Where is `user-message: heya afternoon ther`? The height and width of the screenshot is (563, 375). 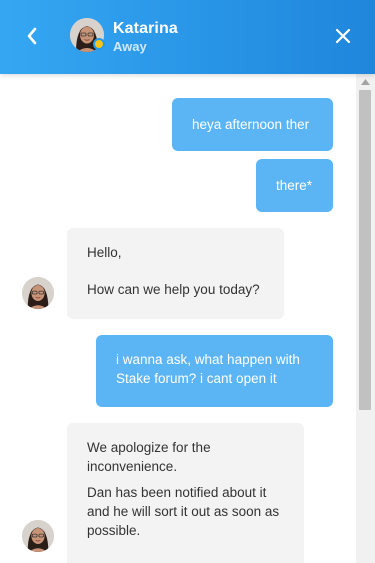 user-message: heya afternoon ther is located at coordinates (252, 124).